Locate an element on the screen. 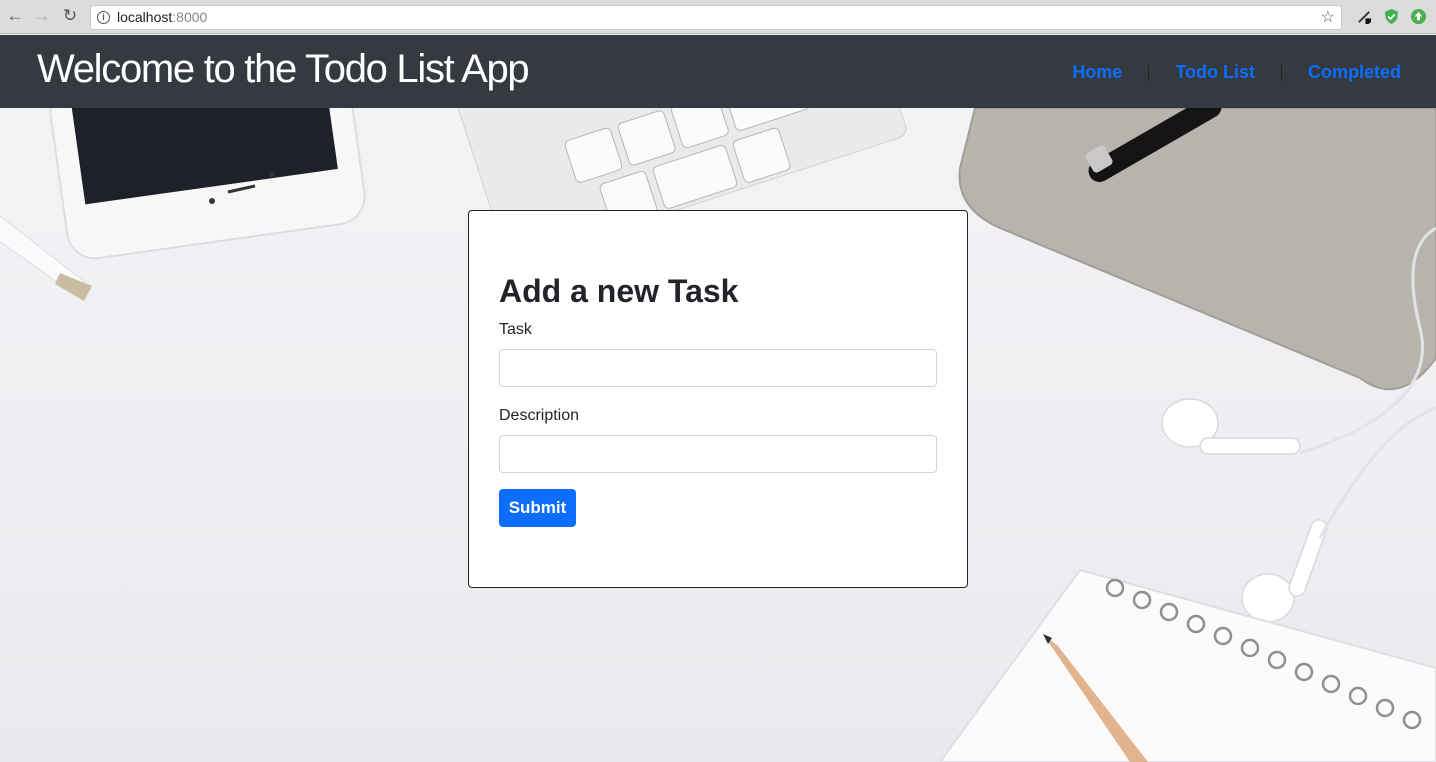  phone-image is located at coordinates (207, 184).